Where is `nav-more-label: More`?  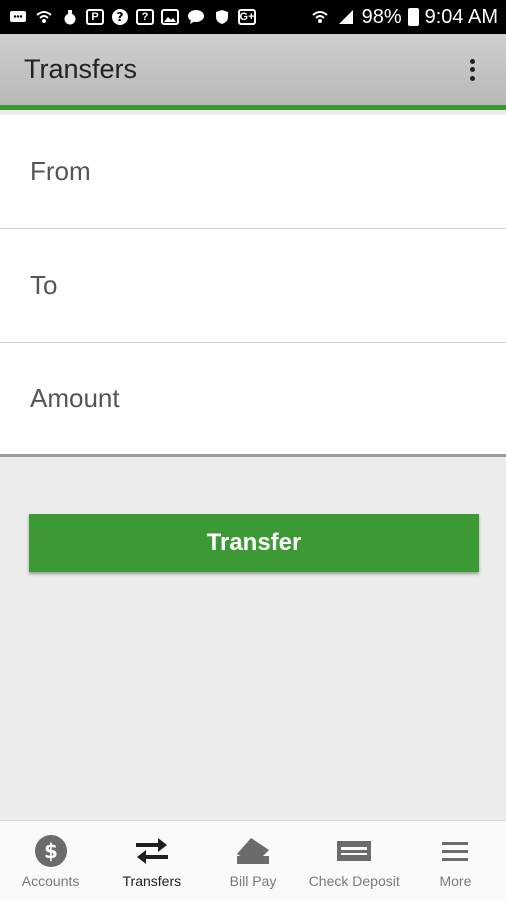
nav-more-label: More is located at coordinates (455, 880).